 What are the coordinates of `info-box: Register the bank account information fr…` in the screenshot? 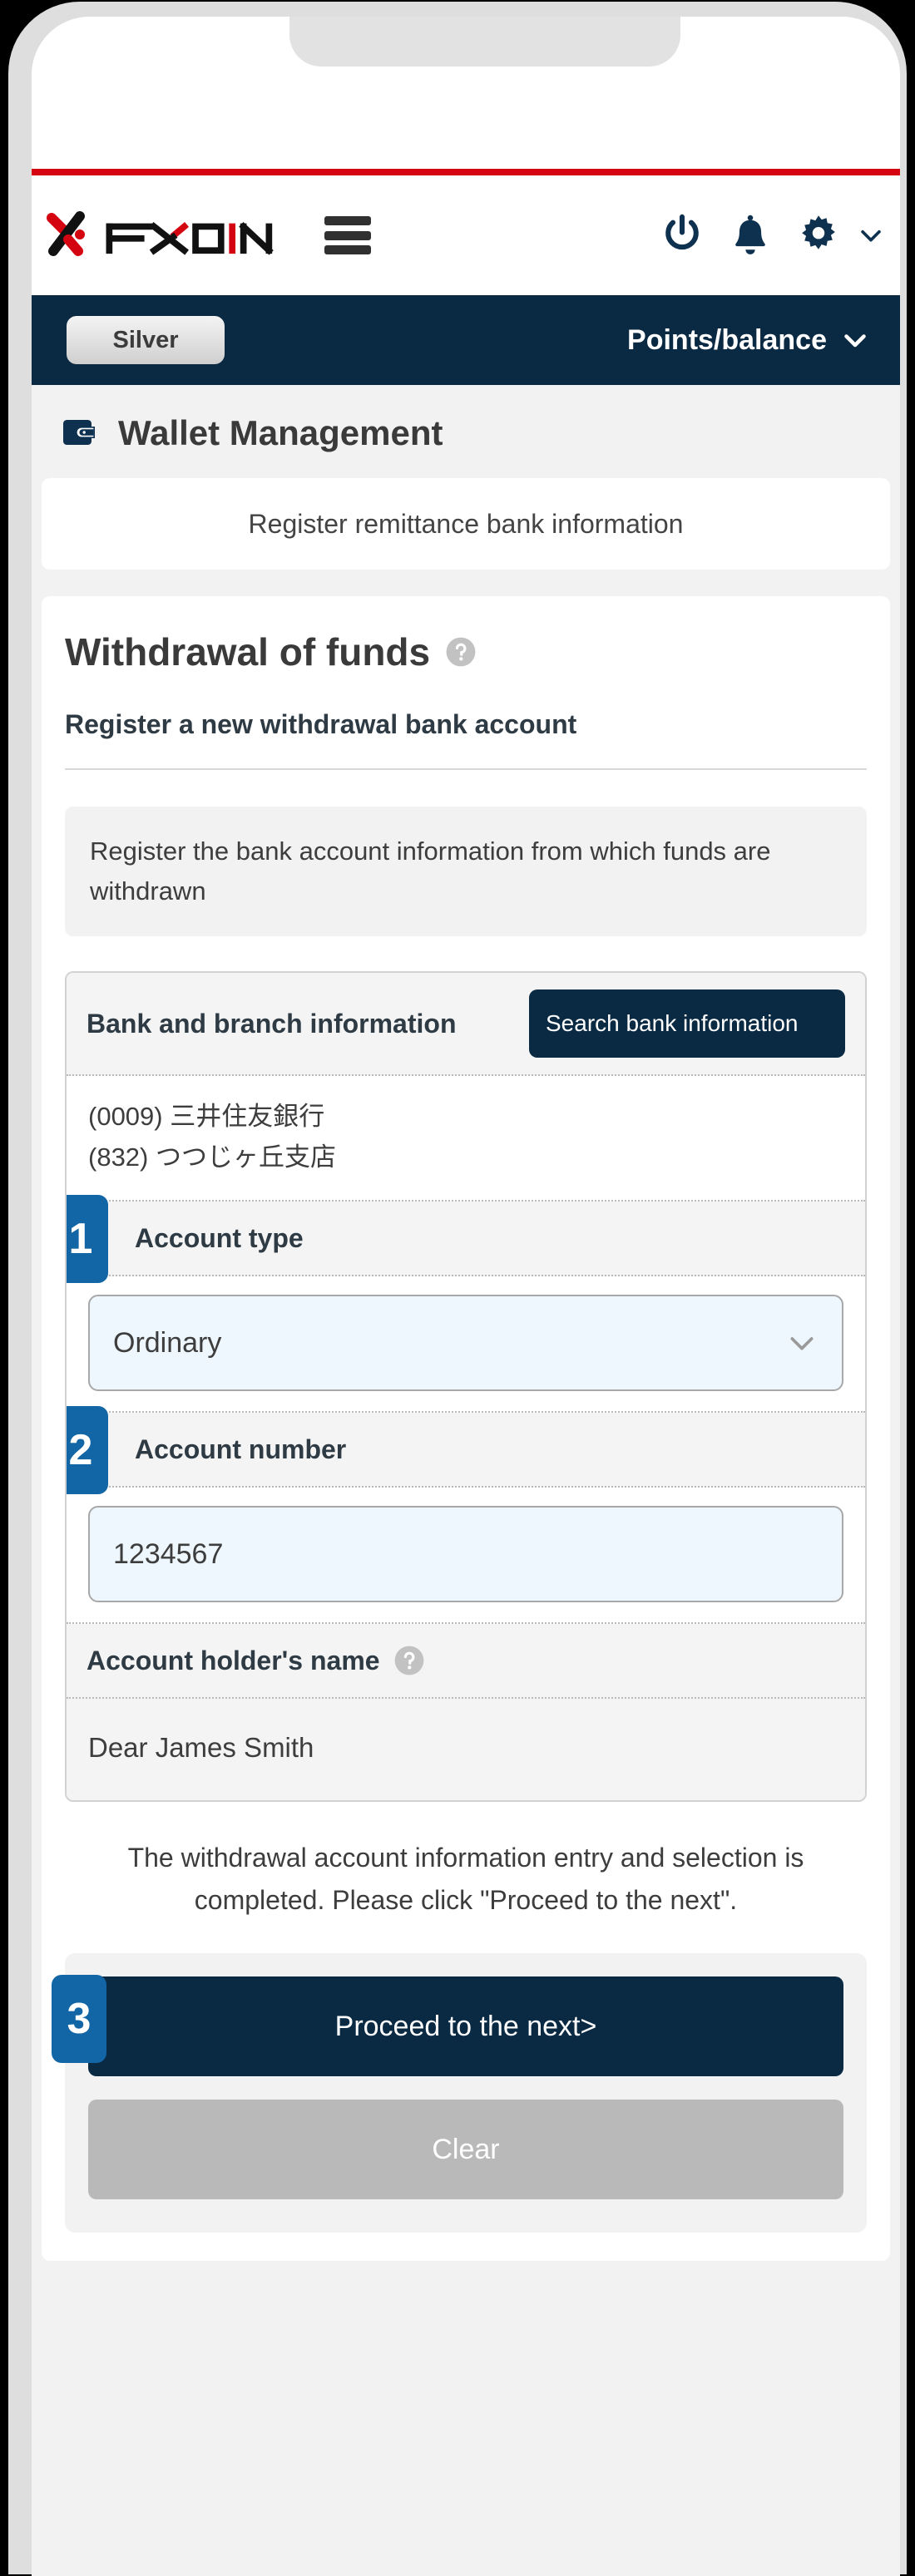 It's located at (466, 872).